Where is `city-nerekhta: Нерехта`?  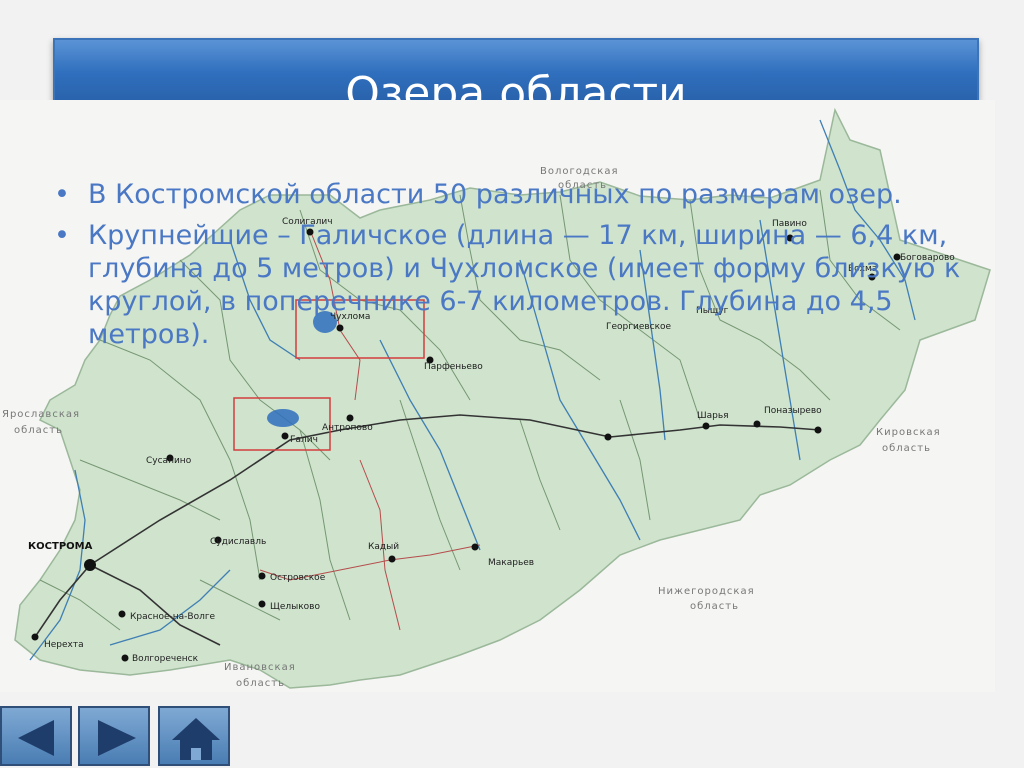
city-nerekhta: Нерехта is located at coordinates (64, 645).